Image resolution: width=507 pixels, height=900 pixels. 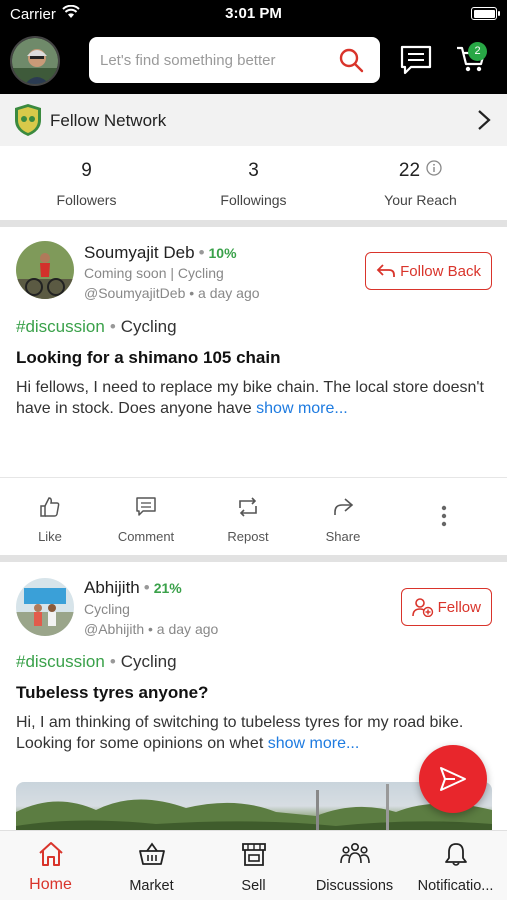 What do you see at coordinates (86, 170) in the screenshot?
I see `followers-count: 9` at bounding box center [86, 170].